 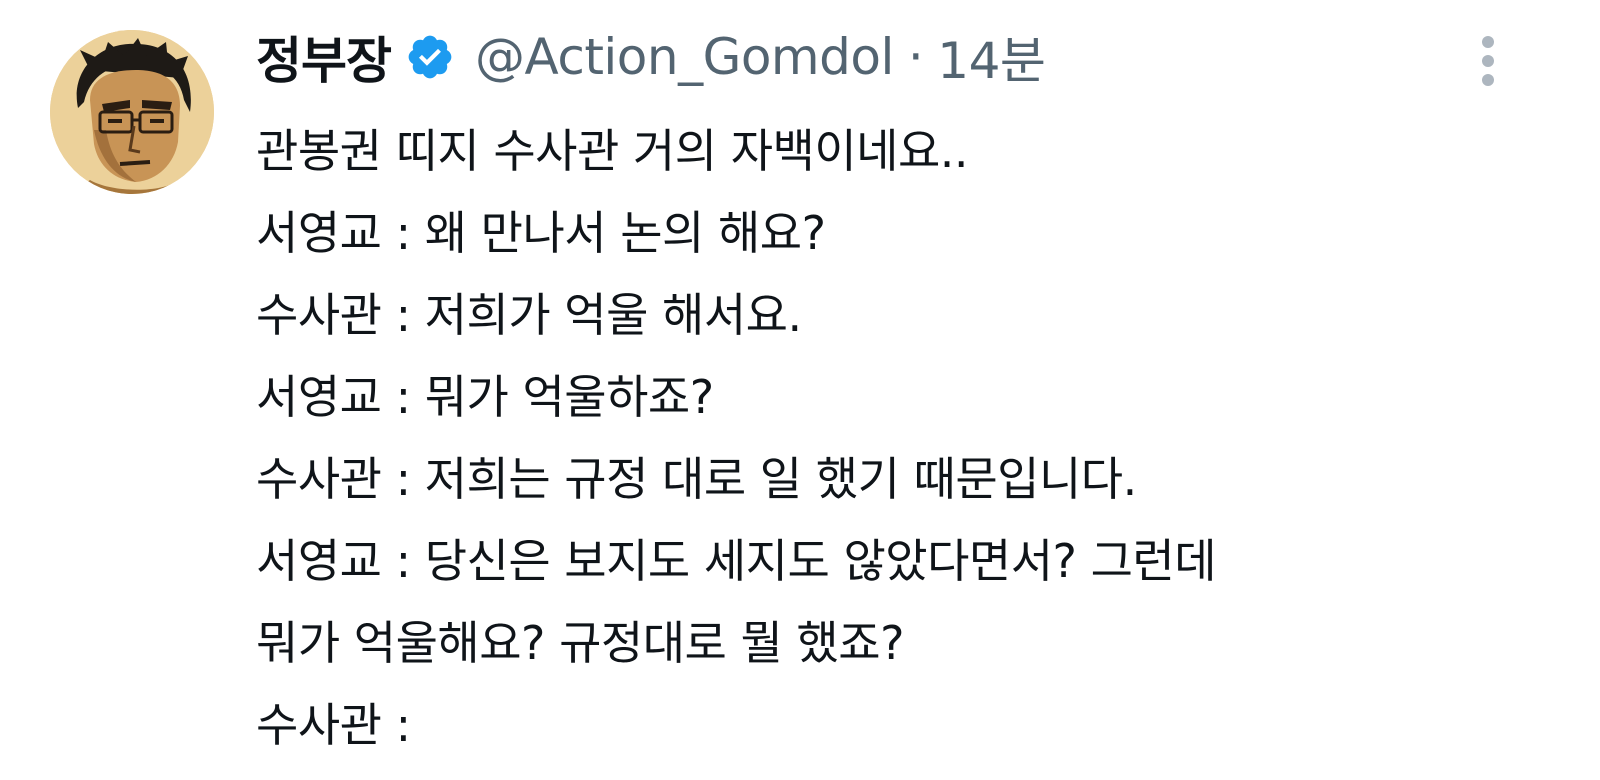 What do you see at coordinates (541, 233) in the screenshot?
I see `tweet-line: 서영교 : 왜 만나서 논의 해요?` at bounding box center [541, 233].